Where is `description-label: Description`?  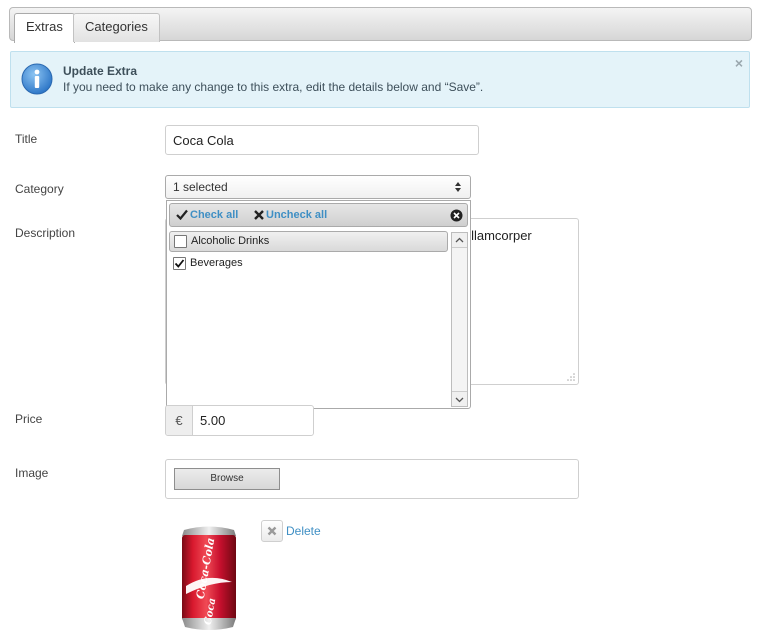 description-label: Description is located at coordinates (45, 233).